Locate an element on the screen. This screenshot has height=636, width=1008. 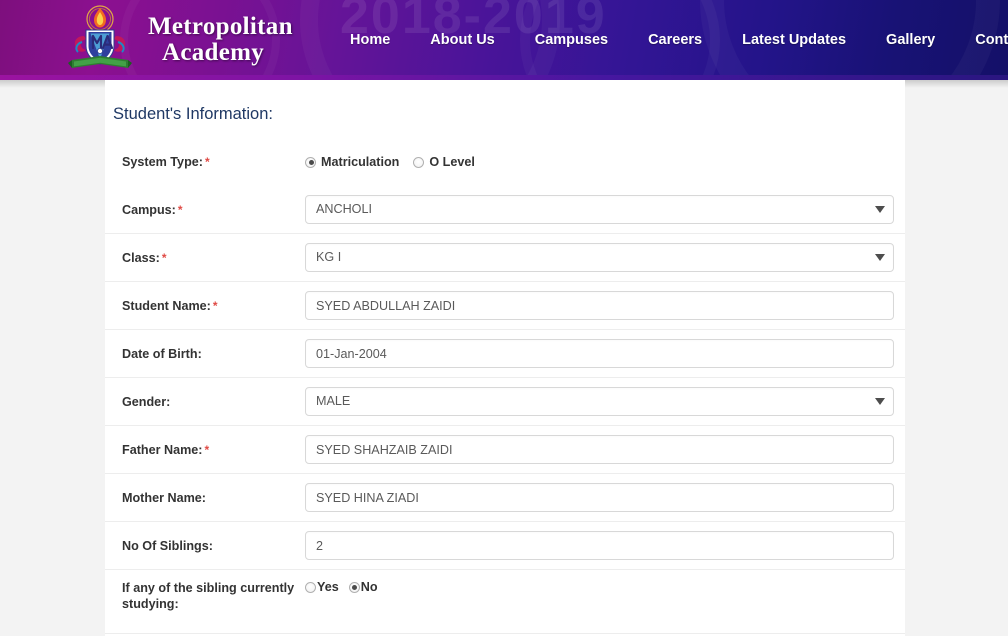
label-no-of-siblings-text: No Of Siblings: is located at coordinates (167, 545).